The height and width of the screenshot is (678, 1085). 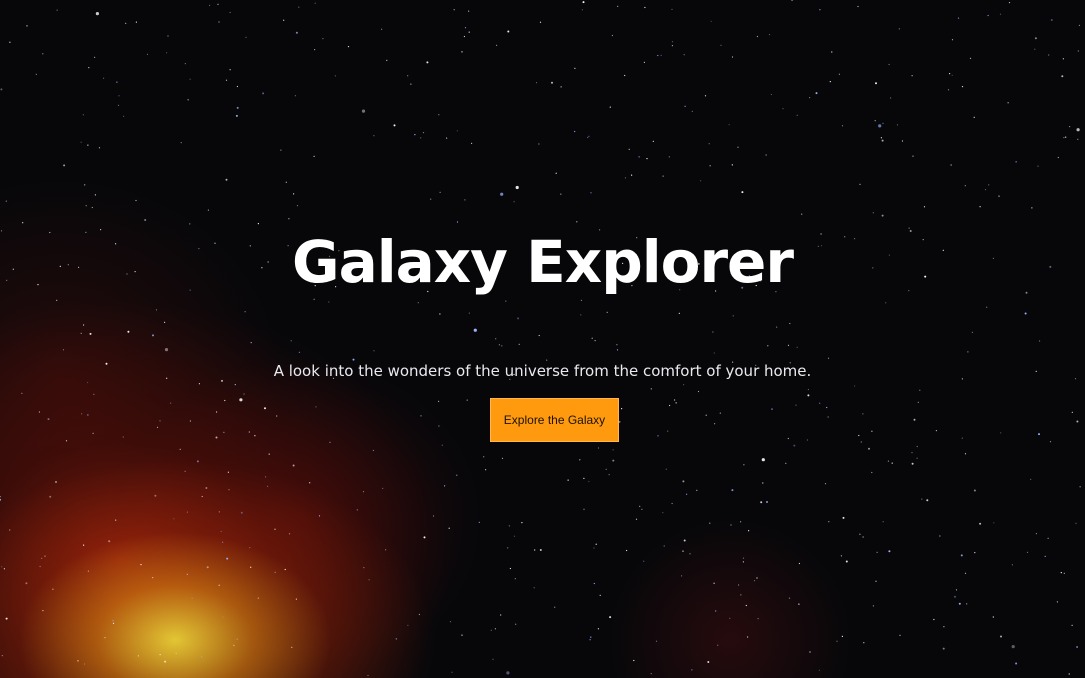 What do you see at coordinates (554, 420) in the screenshot?
I see `explore-galaxy-button: Explore the Galaxy` at bounding box center [554, 420].